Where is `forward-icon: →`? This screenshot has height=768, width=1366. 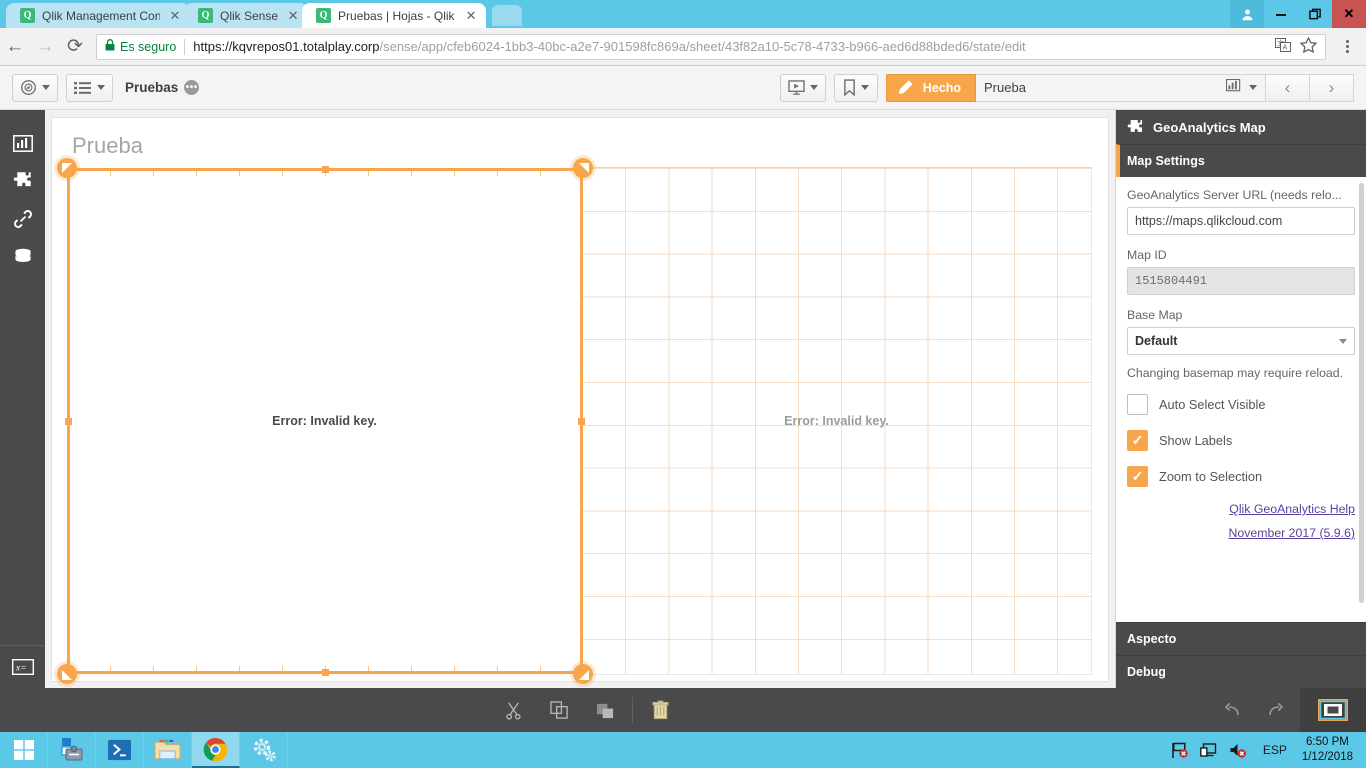
forward-icon: → is located at coordinates (45, 47).